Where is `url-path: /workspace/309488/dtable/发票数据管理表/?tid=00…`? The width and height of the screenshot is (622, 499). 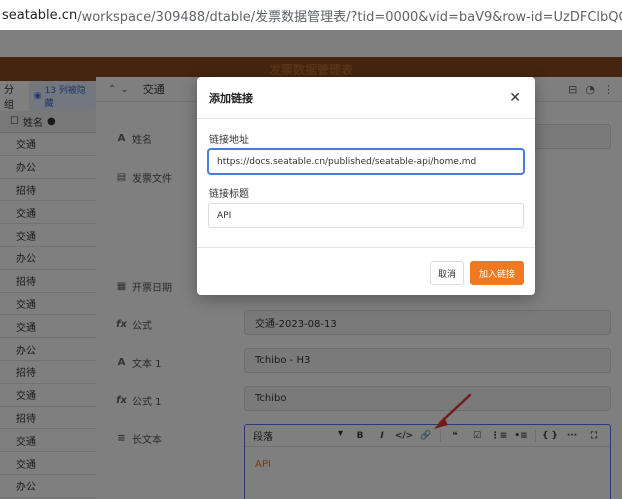
url-path: /workspace/309488/dtable/发票数据管理表/?tid=00… is located at coordinates (349, 17).